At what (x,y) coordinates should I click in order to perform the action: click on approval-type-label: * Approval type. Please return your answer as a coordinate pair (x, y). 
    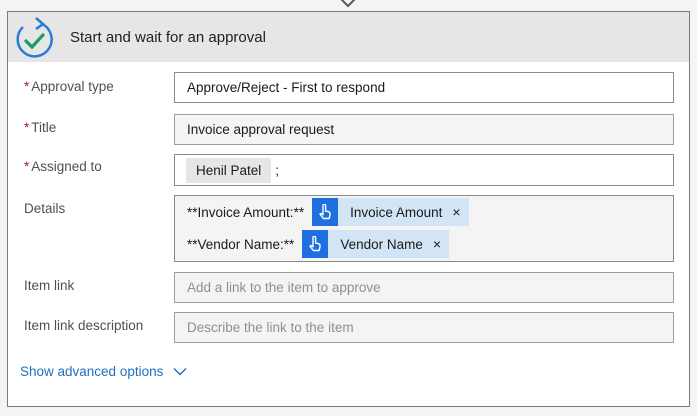
    Looking at the image, I should click on (69, 86).